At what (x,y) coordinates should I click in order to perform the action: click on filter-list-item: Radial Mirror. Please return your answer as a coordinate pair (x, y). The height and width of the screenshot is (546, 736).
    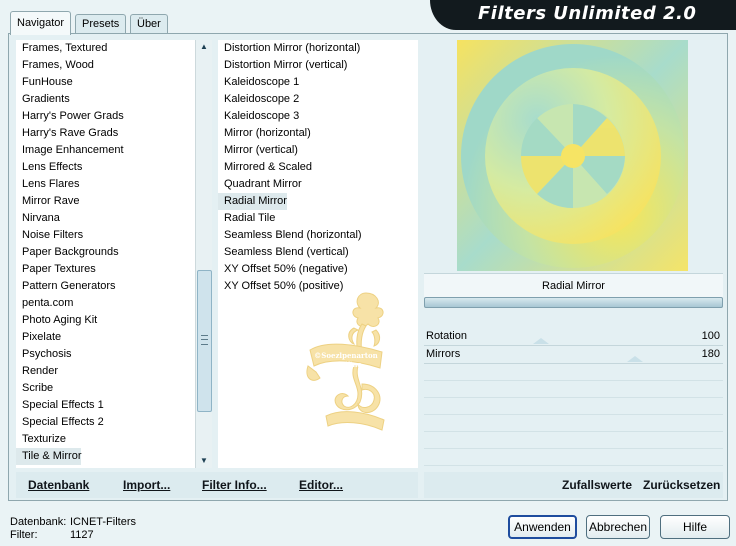
    Looking at the image, I should click on (252, 201).